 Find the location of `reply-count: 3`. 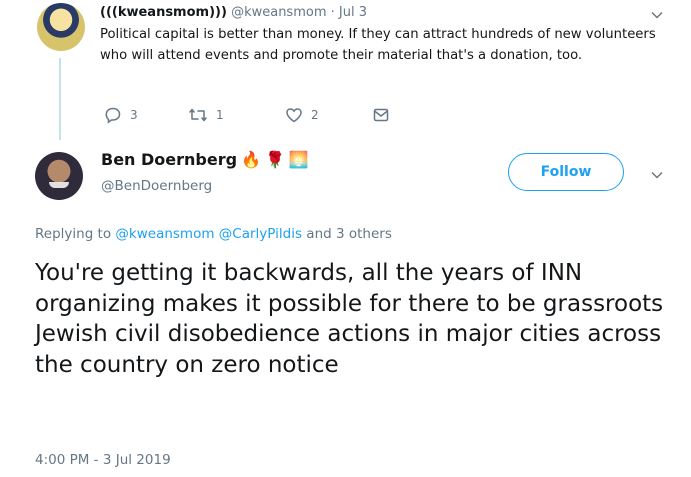

reply-count: 3 is located at coordinates (134, 115).